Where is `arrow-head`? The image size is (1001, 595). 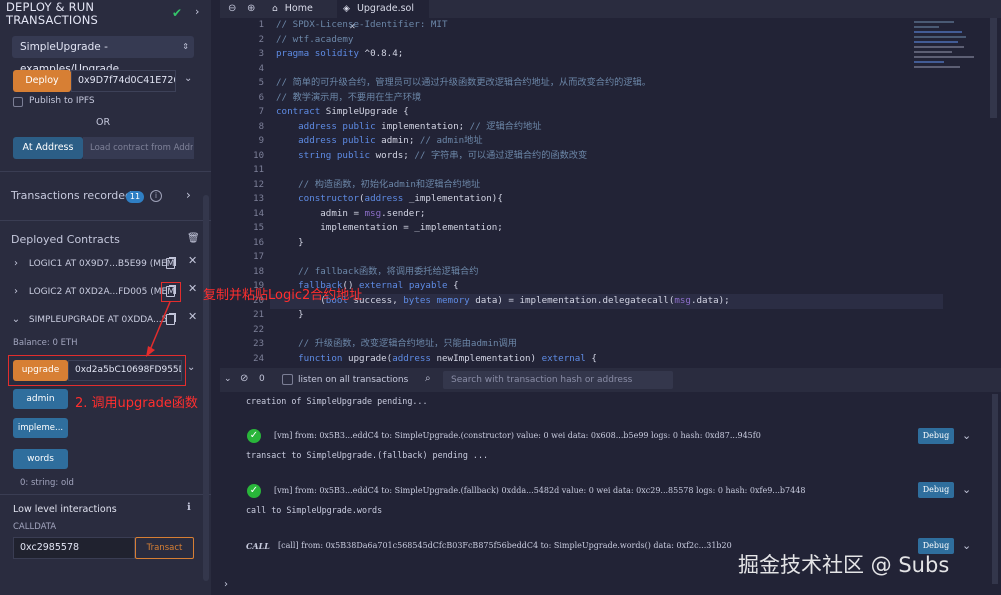 arrow-head is located at coordinates (150, 351).